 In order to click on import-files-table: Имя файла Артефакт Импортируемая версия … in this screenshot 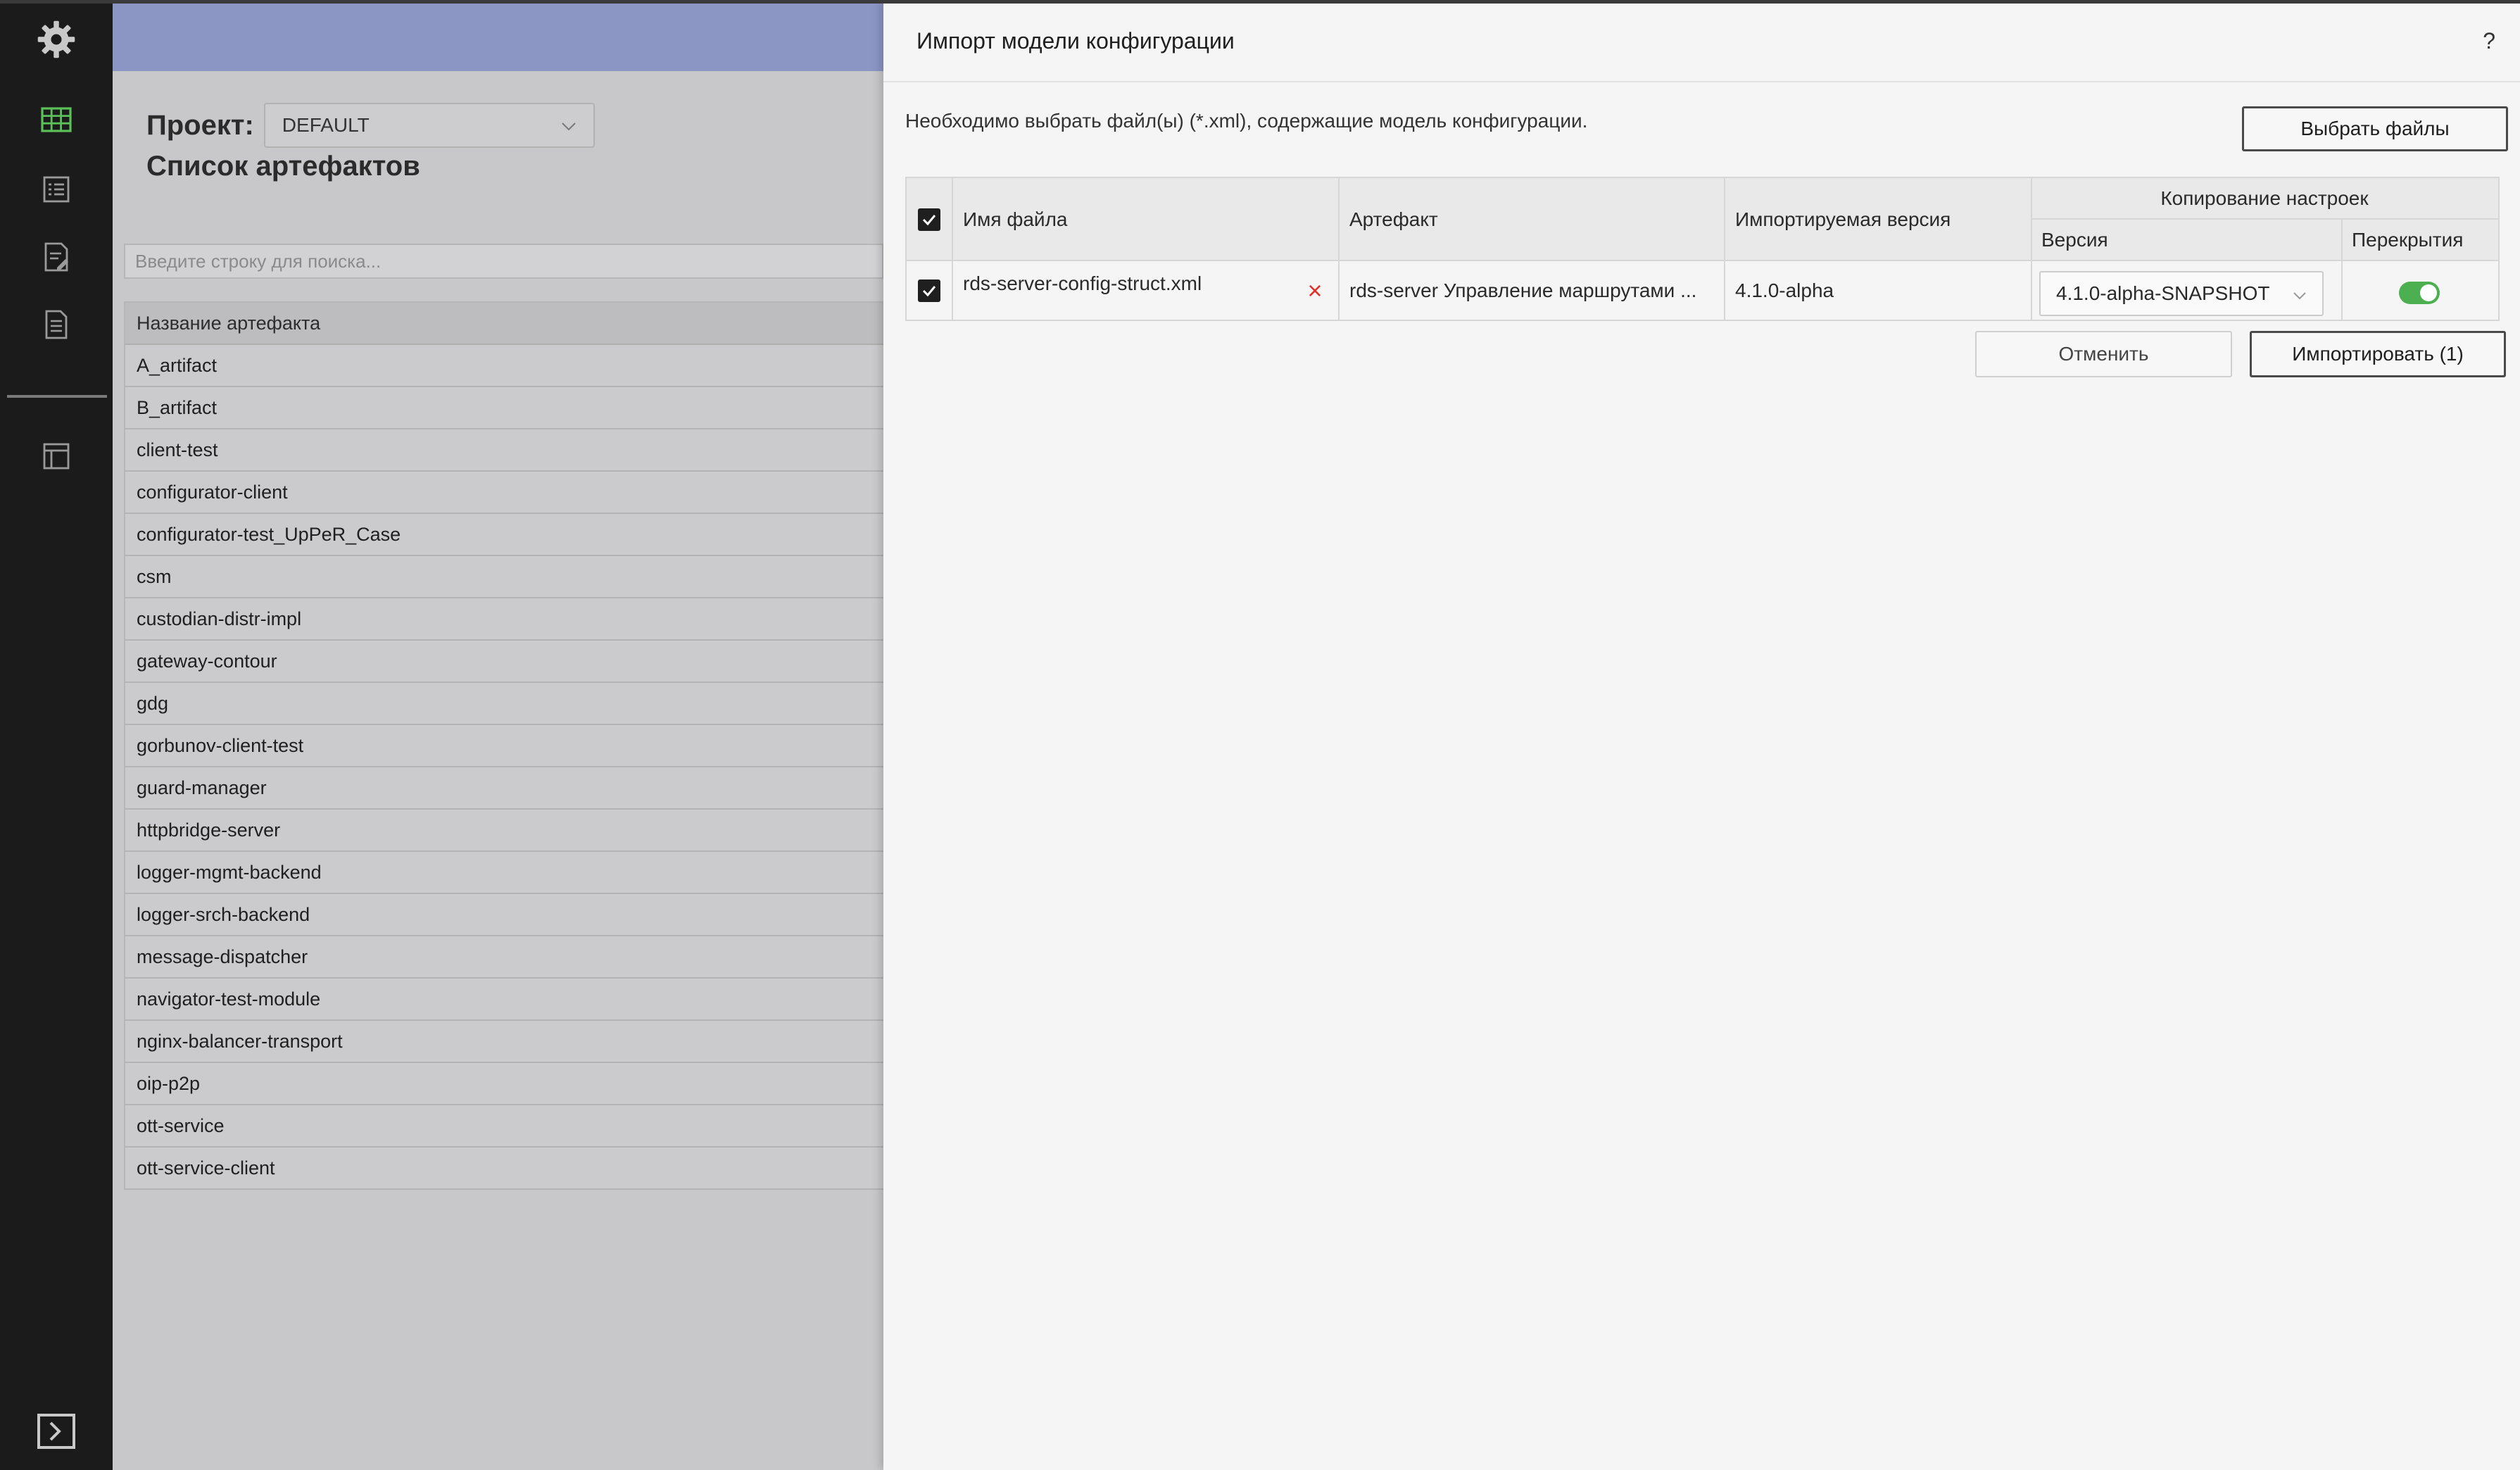, I will do `click(1702, 249)`.